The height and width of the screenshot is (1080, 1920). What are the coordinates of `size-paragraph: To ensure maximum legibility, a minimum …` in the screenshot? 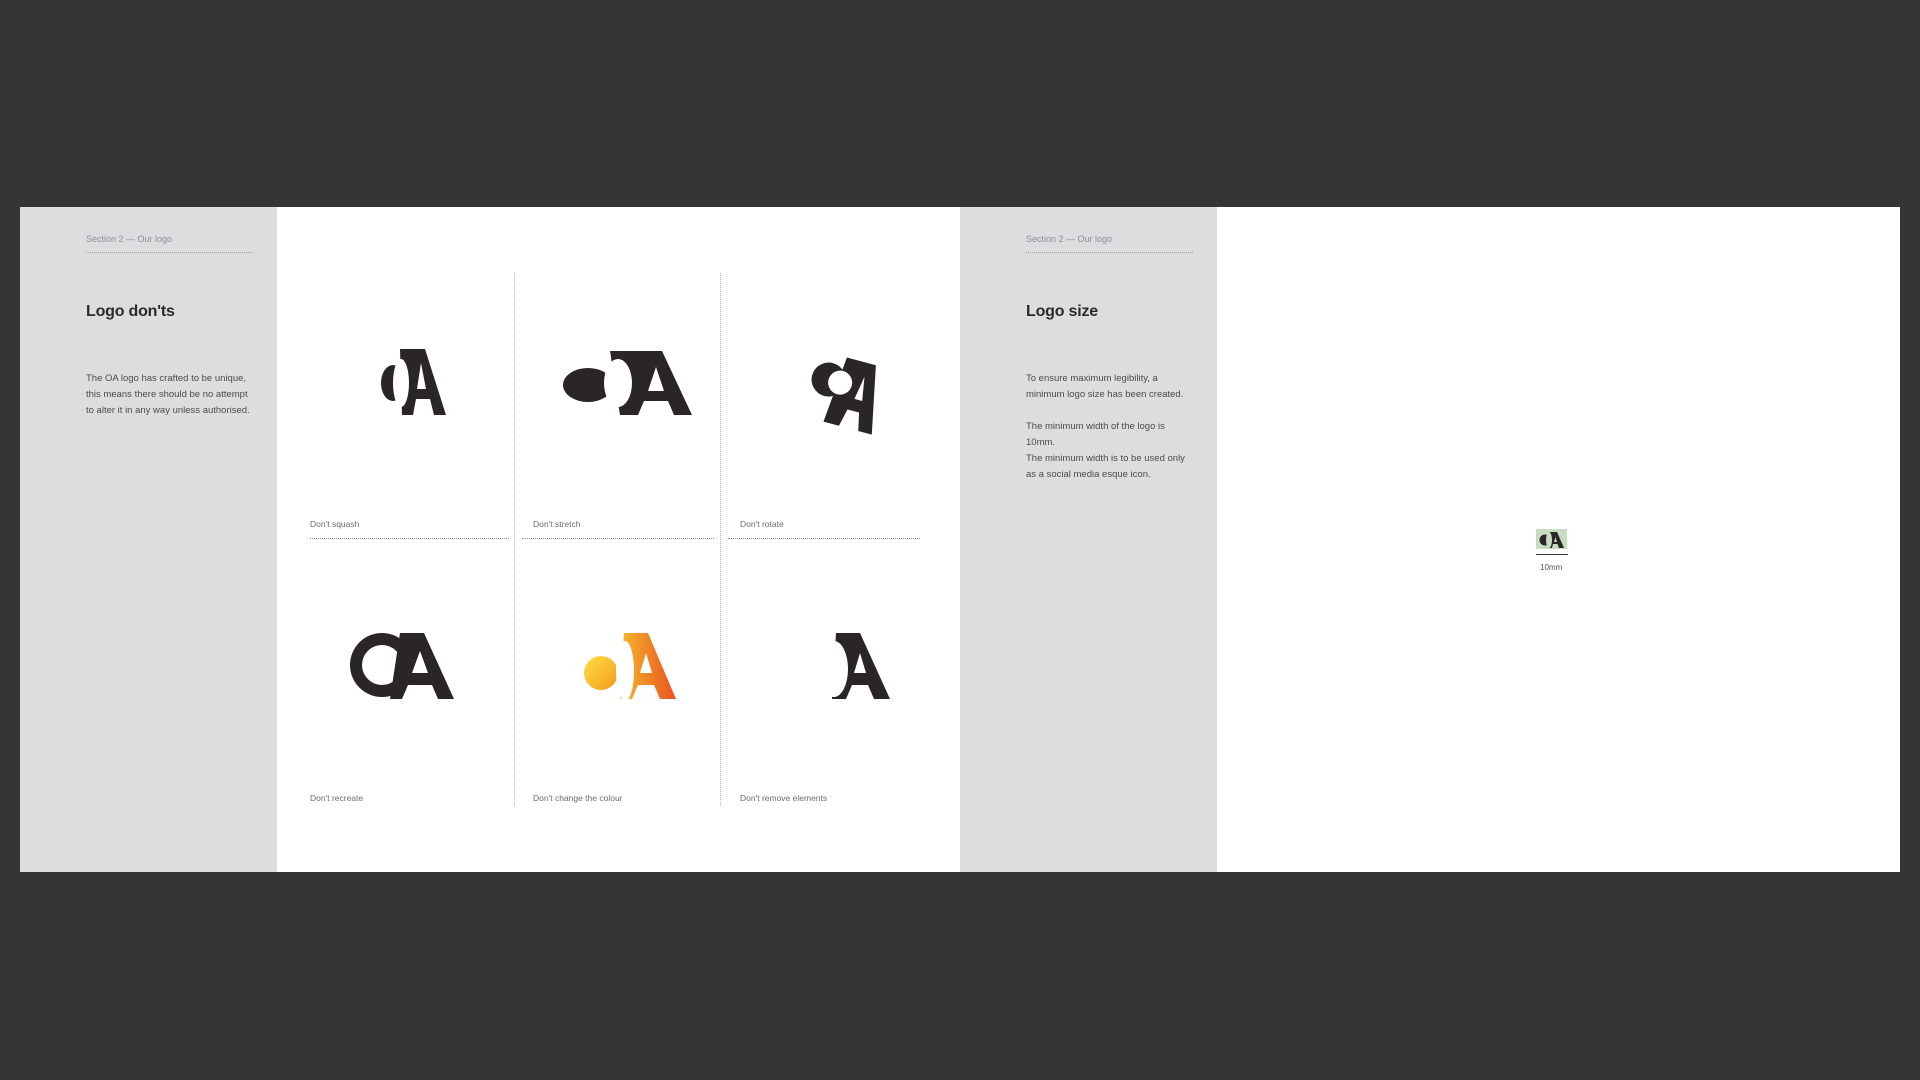 It's located at (1105, 386).